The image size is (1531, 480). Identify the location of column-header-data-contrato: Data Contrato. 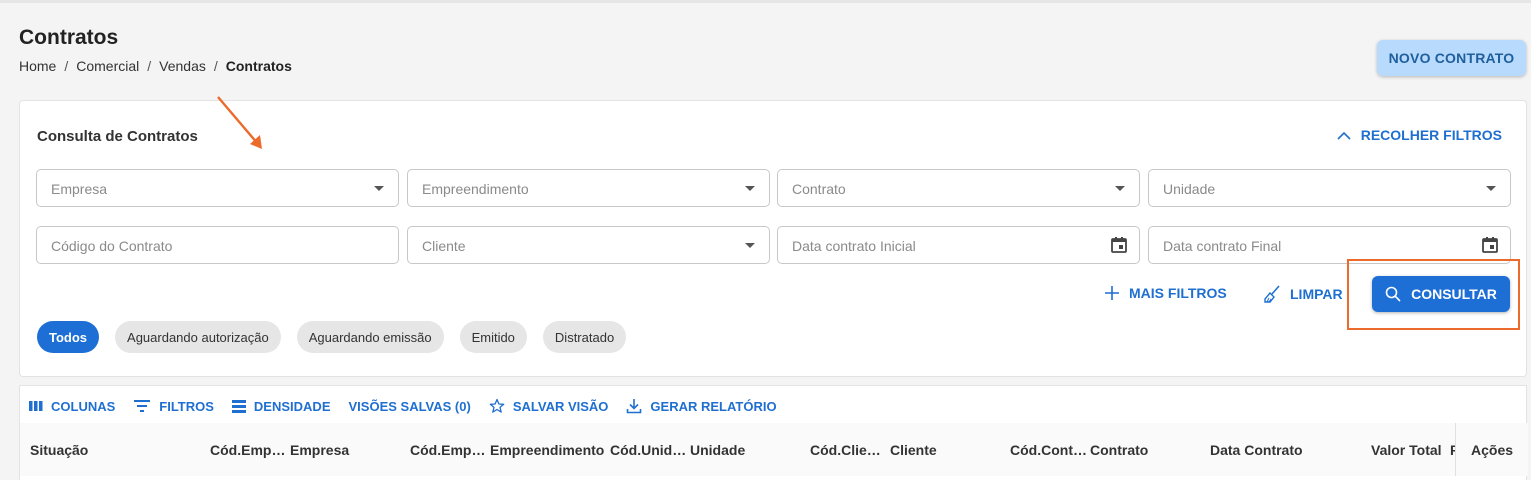
(1256, 450).